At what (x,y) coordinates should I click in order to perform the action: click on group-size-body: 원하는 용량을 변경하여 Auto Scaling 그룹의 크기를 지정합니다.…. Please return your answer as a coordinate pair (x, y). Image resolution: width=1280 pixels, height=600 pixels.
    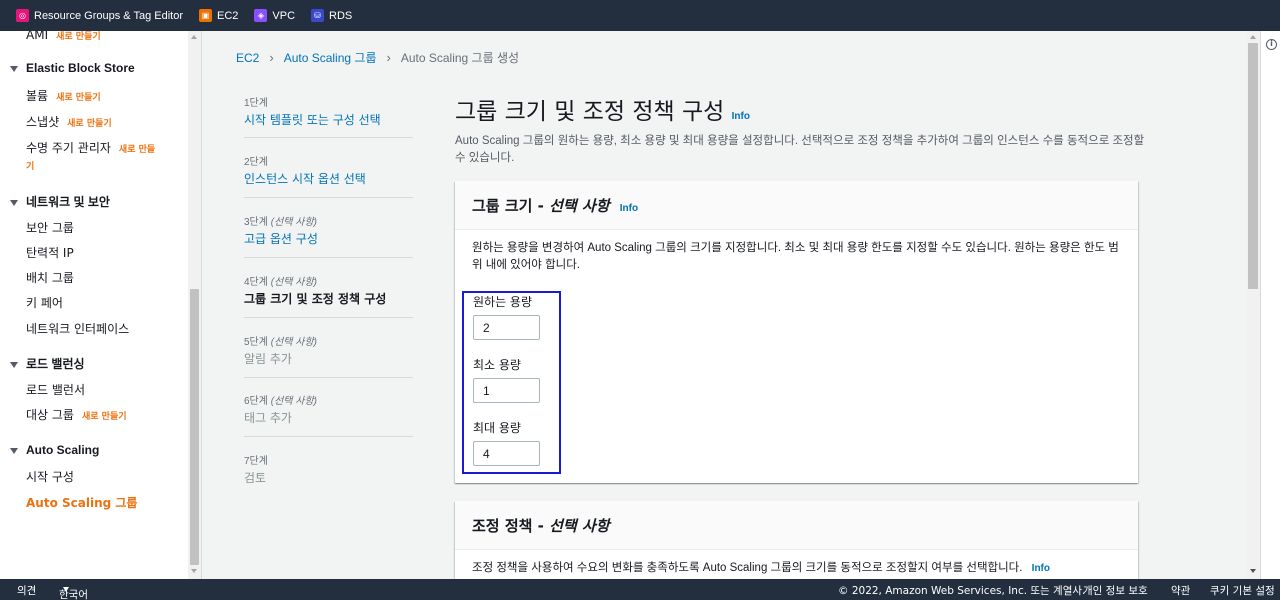
    Looking at the image, I should click on (796, 257).